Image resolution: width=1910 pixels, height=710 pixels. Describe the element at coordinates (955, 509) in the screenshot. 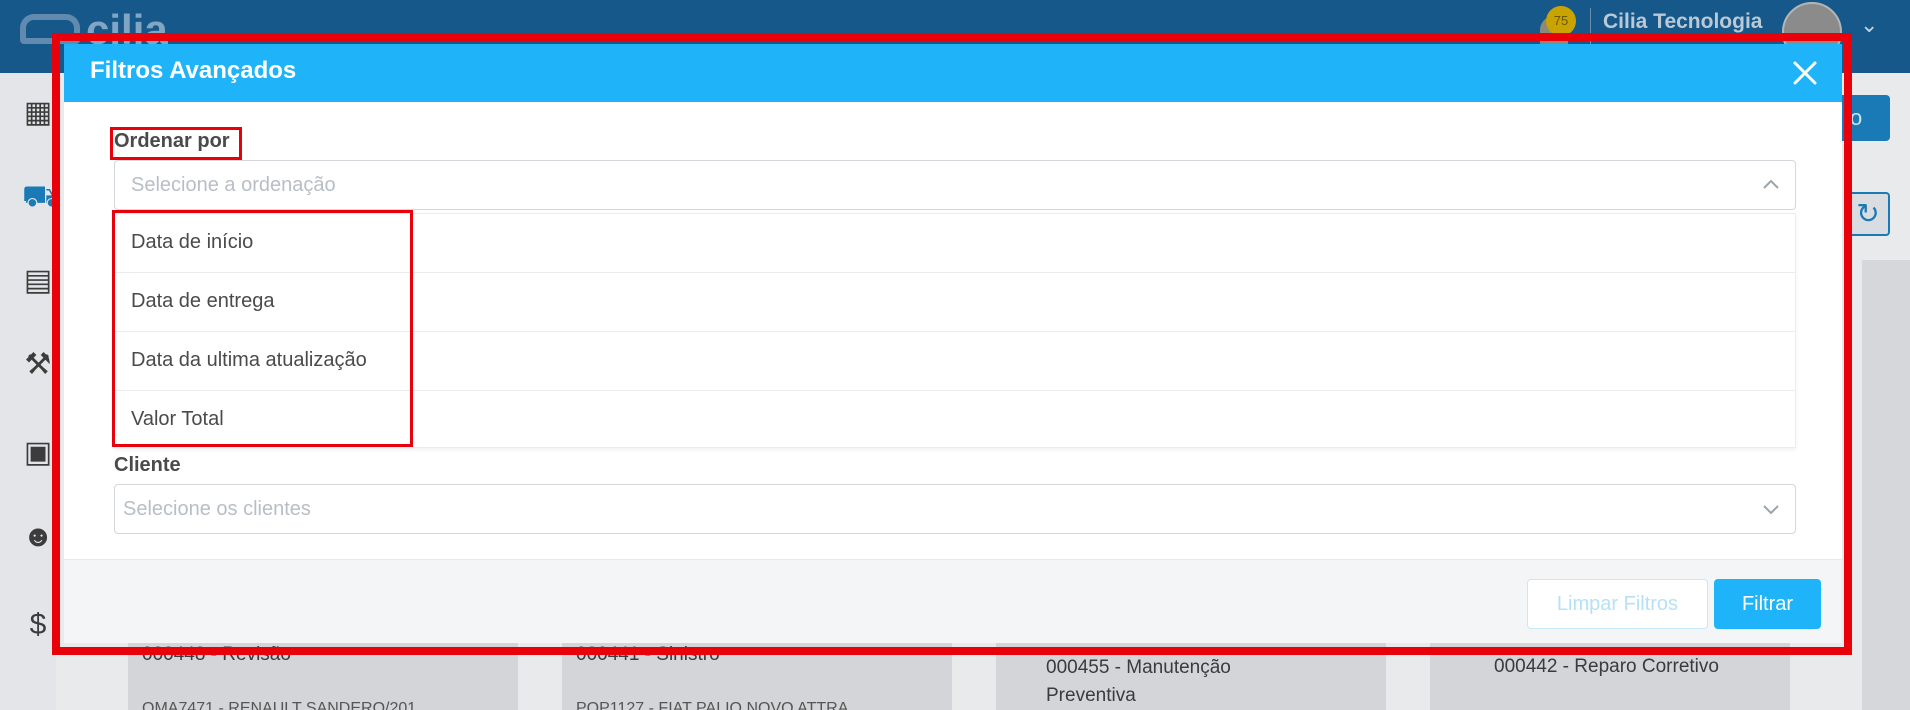

I see `client-select: Selecione os clientes` at that location.